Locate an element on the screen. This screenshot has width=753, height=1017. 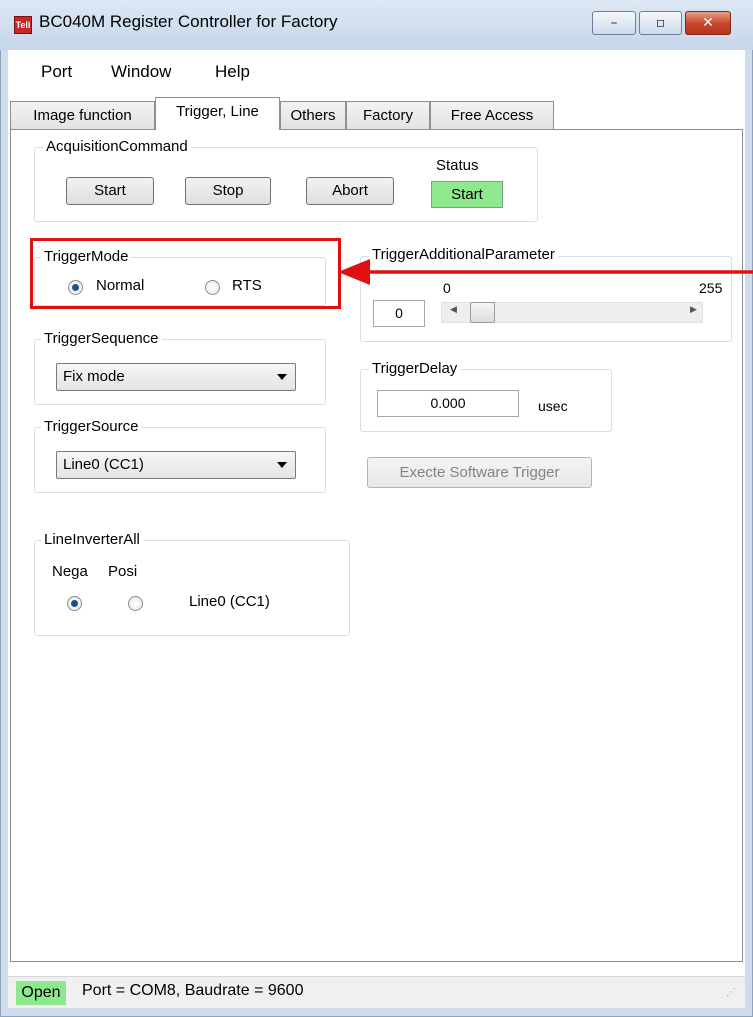
highlight-box is located at coordinates (185, 273).